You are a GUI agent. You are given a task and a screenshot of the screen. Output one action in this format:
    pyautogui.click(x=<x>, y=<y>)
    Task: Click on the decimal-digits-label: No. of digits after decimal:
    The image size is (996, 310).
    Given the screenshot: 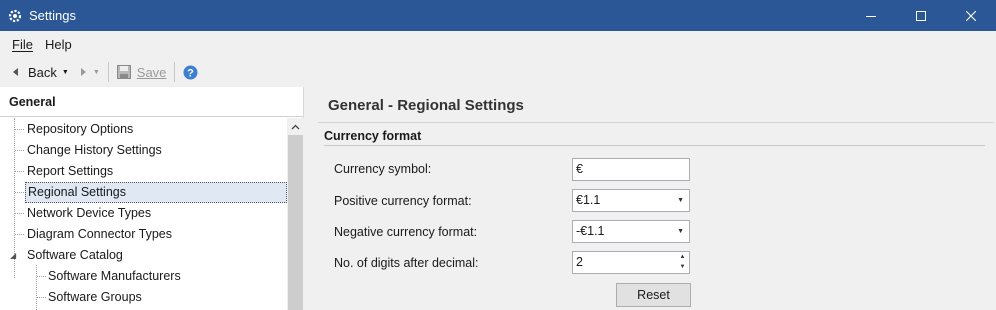 What is the action you would take?
    pyautogui.click(x=406, y=263)
    